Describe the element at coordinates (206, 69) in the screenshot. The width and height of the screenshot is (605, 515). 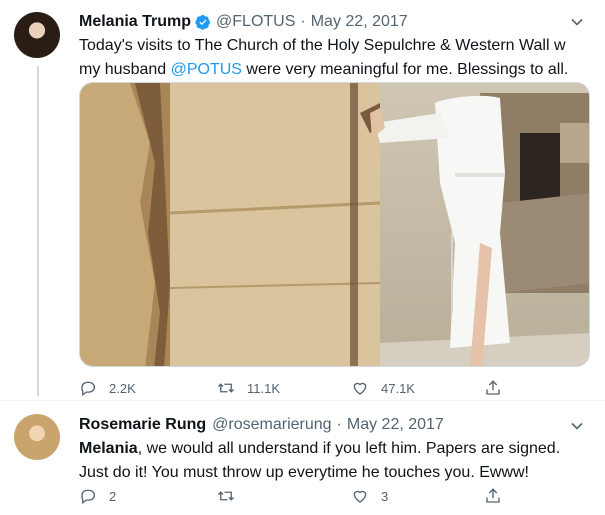
I see `mention-link: @POTUS` at that location.